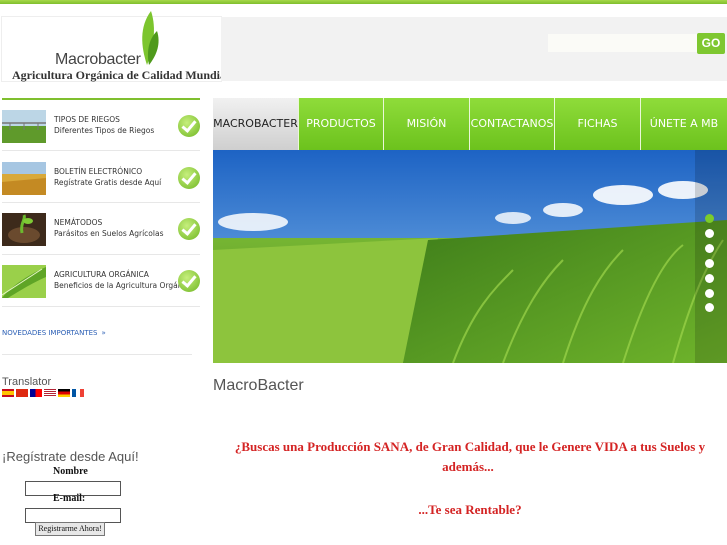 The image size is (727, 545). What do you see at coordinates (684, 124) in the screenshot?
I see `nav-item-unete: ÚNETE A MB` at bounding box center [684, 124].